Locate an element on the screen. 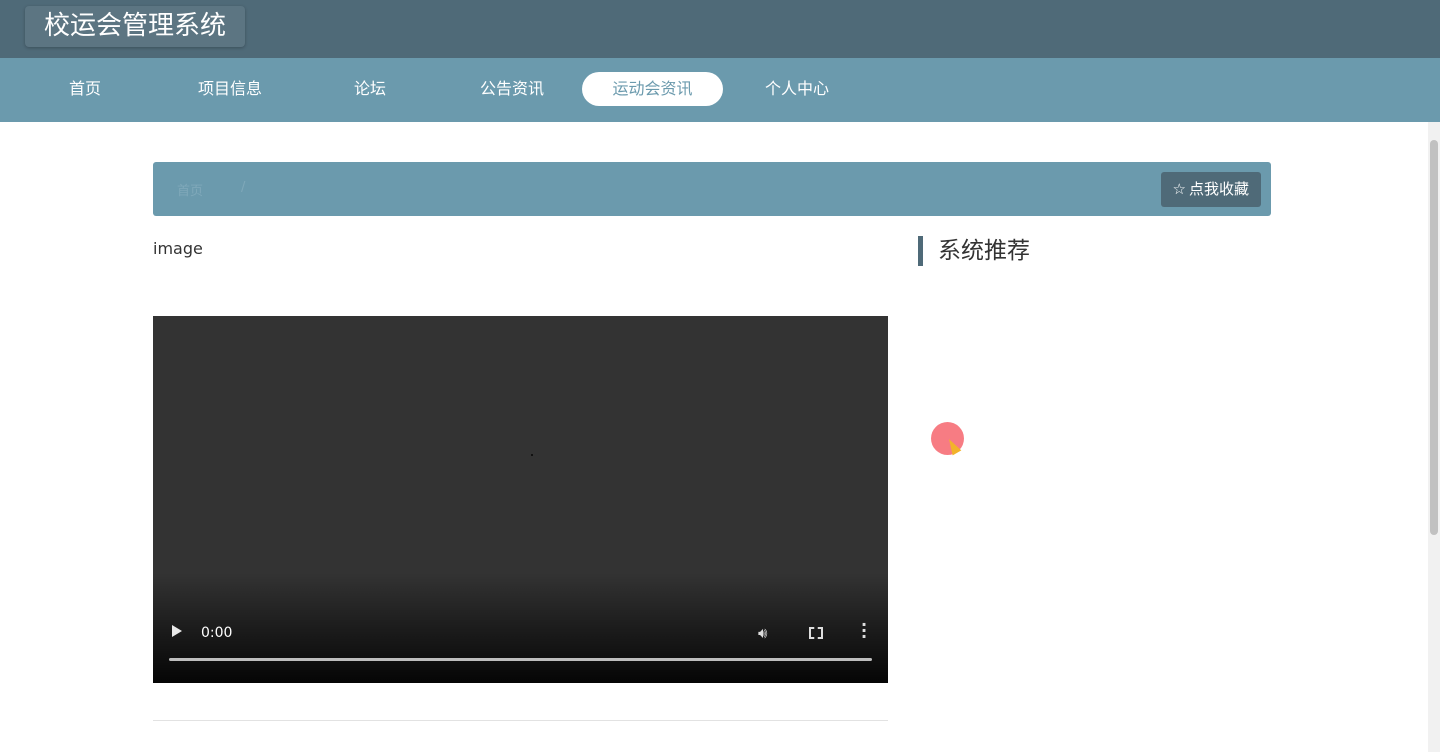 This screenshot has width=1440, height=752. nav-item-projects: 项目信息 is located at coordinates (230, 89).